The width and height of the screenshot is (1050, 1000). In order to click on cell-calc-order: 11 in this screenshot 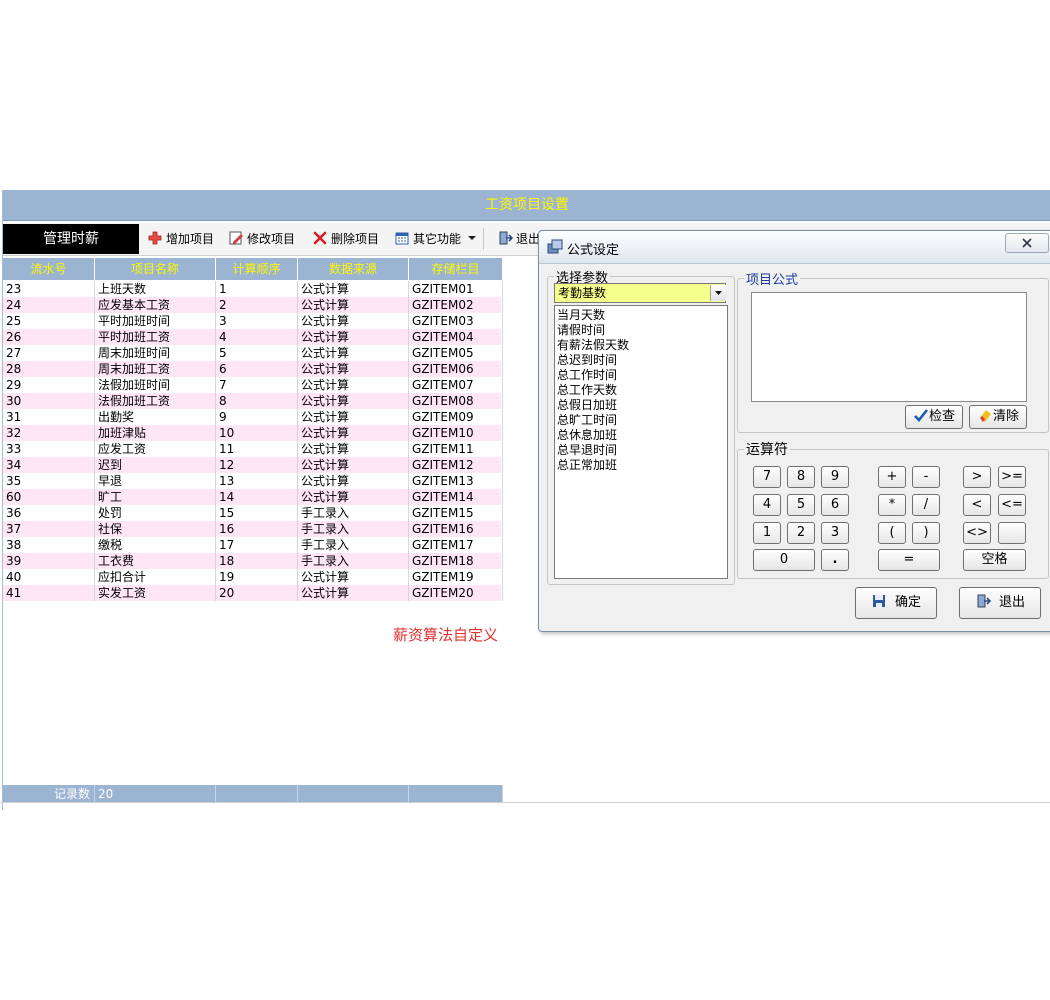, I will do `click(257, 449)`.